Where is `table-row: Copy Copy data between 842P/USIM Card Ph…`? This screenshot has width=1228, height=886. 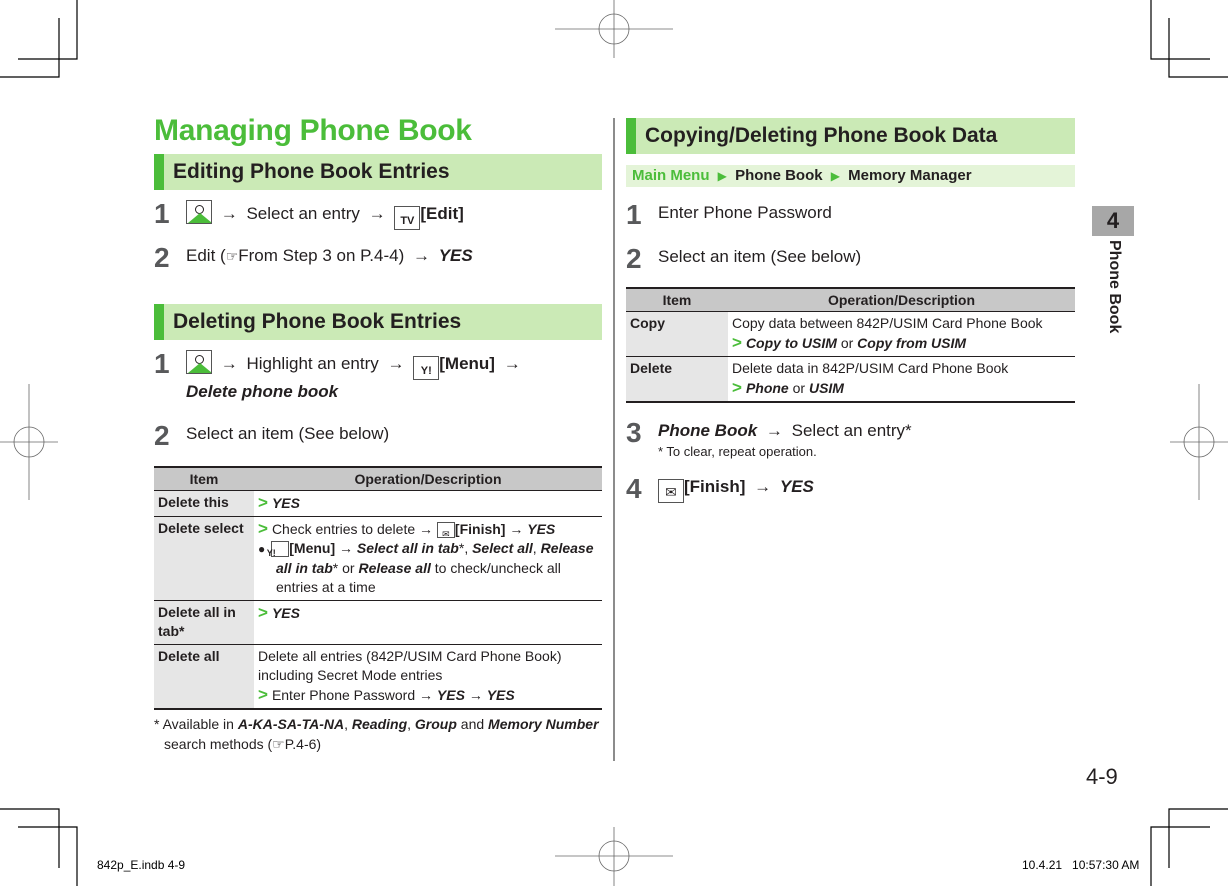
table-row: Copy Copy data between 842P/USIM Card Ph… is located at coordinates (850, 334).